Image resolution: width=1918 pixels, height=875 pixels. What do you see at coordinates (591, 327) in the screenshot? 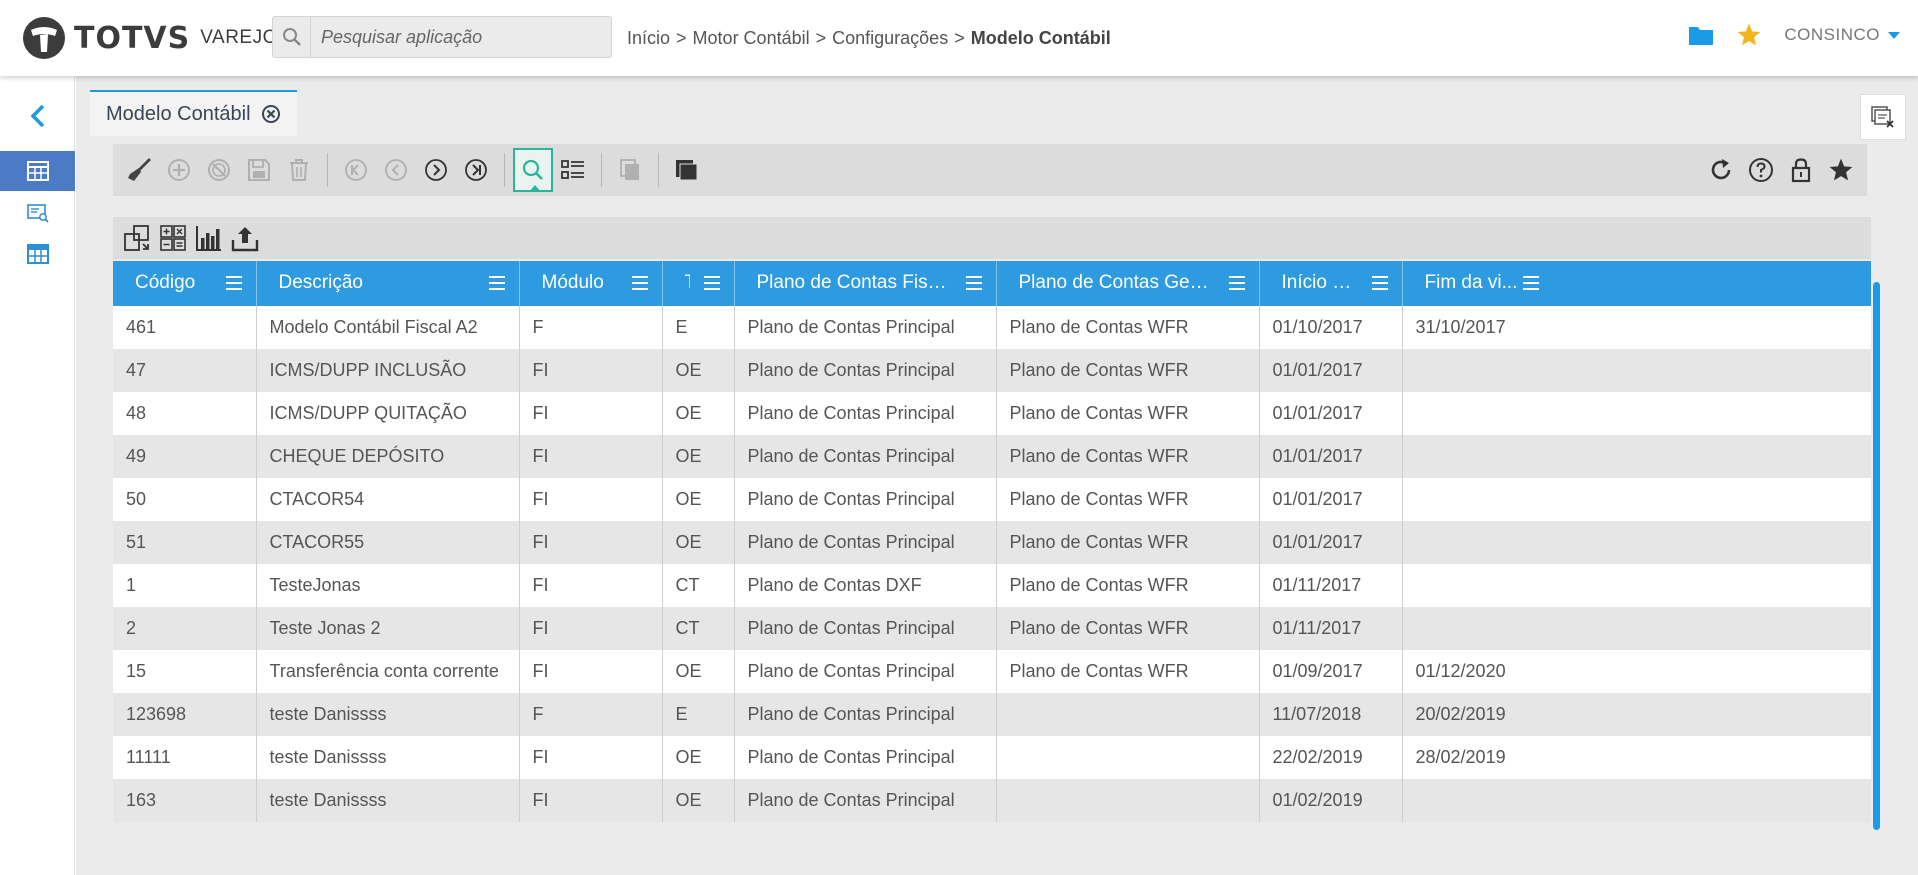
I see `table-cell: F` at bounding box center [591, 327].